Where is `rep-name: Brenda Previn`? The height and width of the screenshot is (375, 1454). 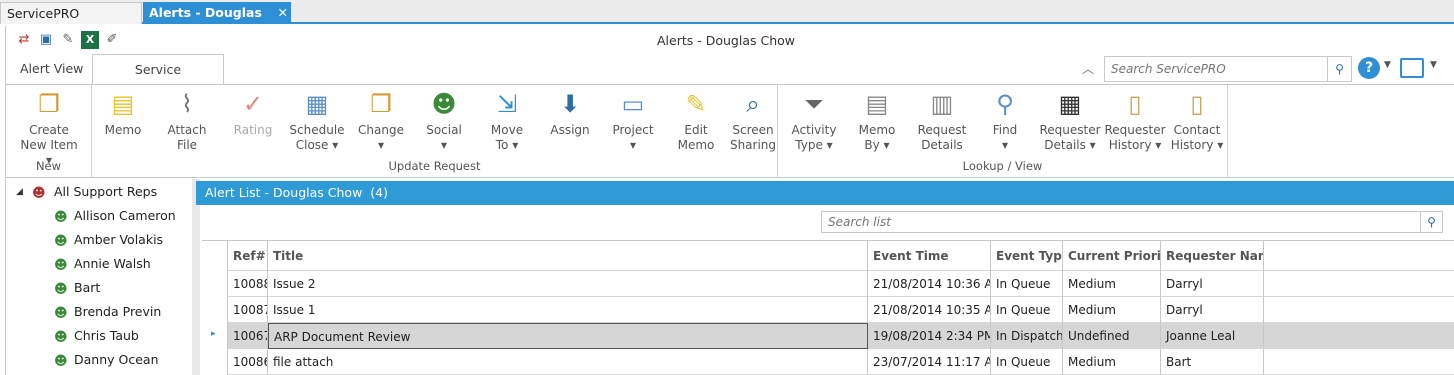
rep-name: Brenda Previn is located at coordinates (118, 311).